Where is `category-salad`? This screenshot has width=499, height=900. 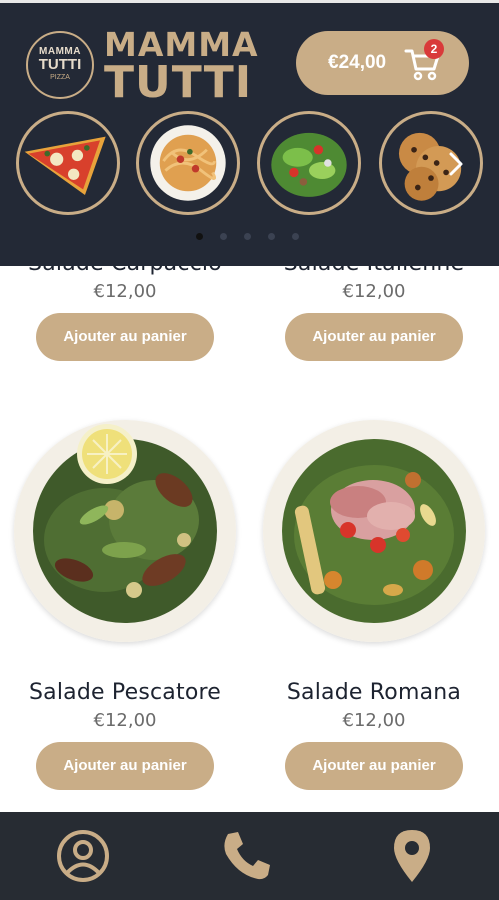
category-salad is located at coordinates (309, 163).